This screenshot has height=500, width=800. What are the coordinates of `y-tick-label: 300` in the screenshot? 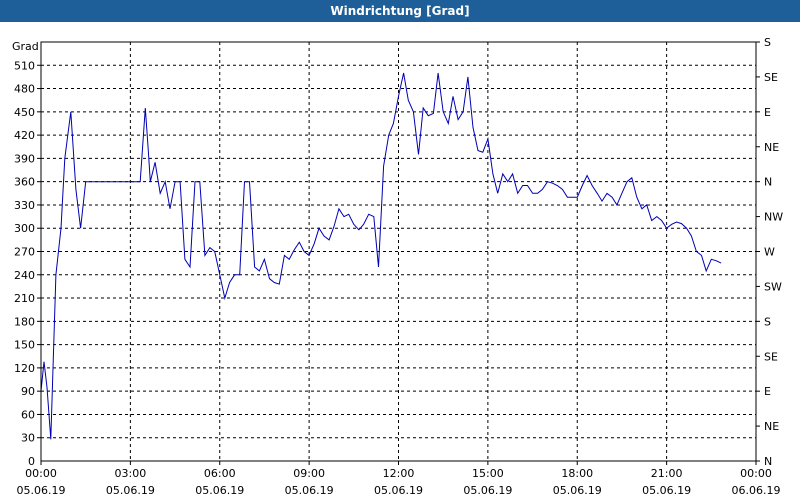 It's located at (24, 228).